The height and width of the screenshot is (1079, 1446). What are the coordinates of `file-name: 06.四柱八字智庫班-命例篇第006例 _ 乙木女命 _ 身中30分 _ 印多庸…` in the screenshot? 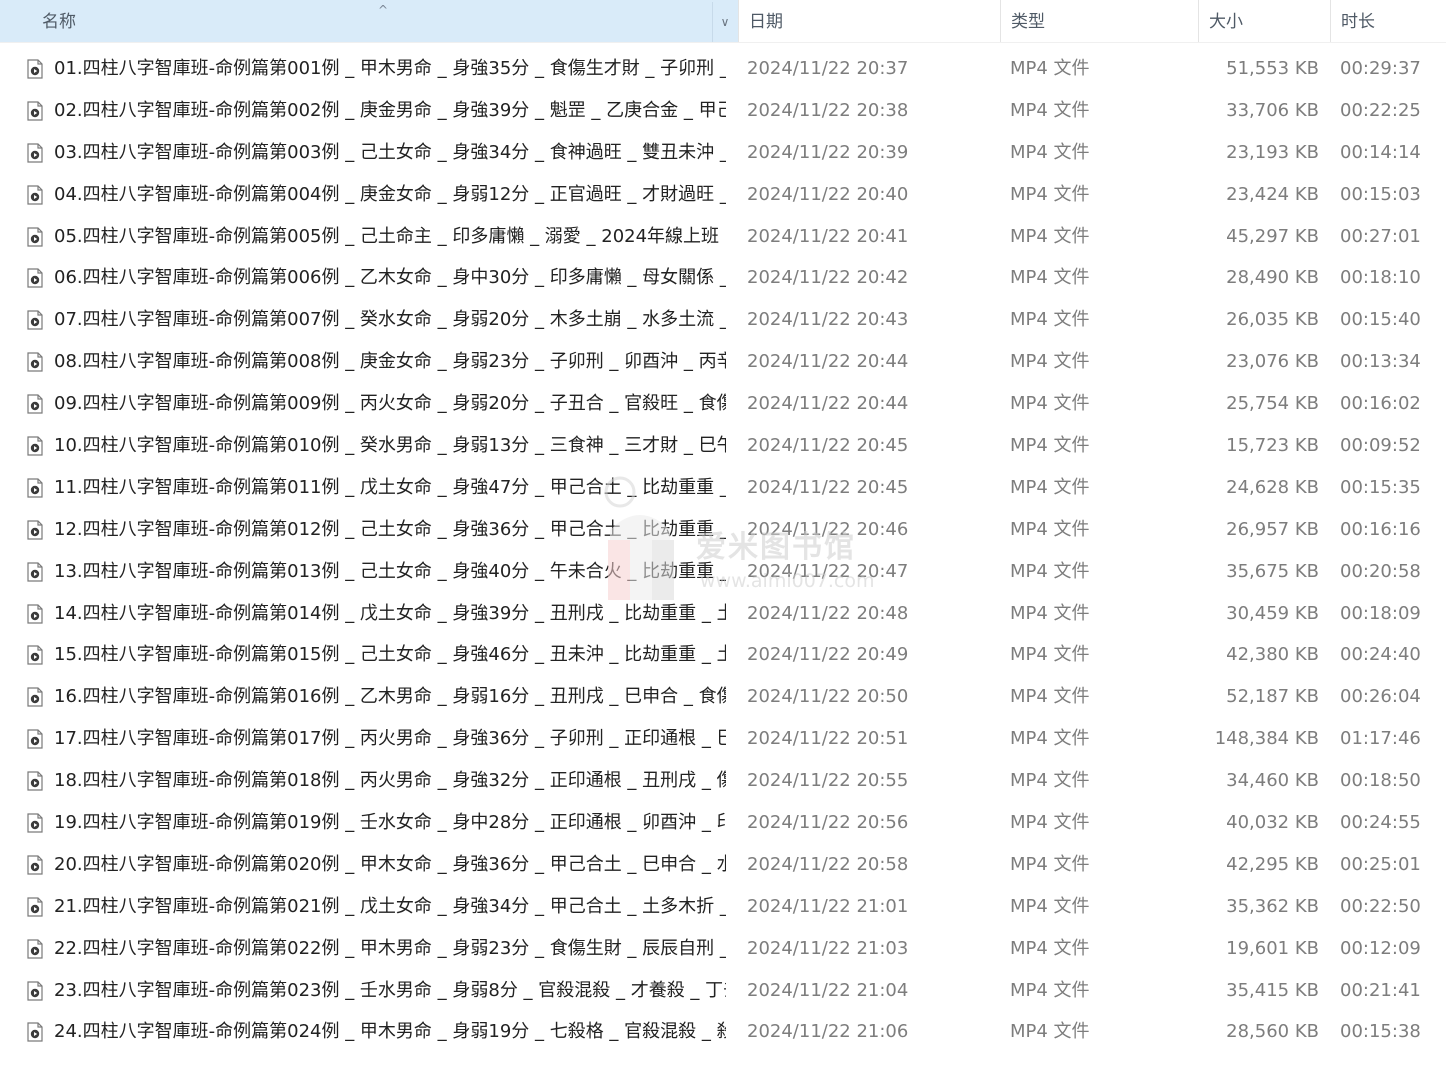 It's located at (390, 278).